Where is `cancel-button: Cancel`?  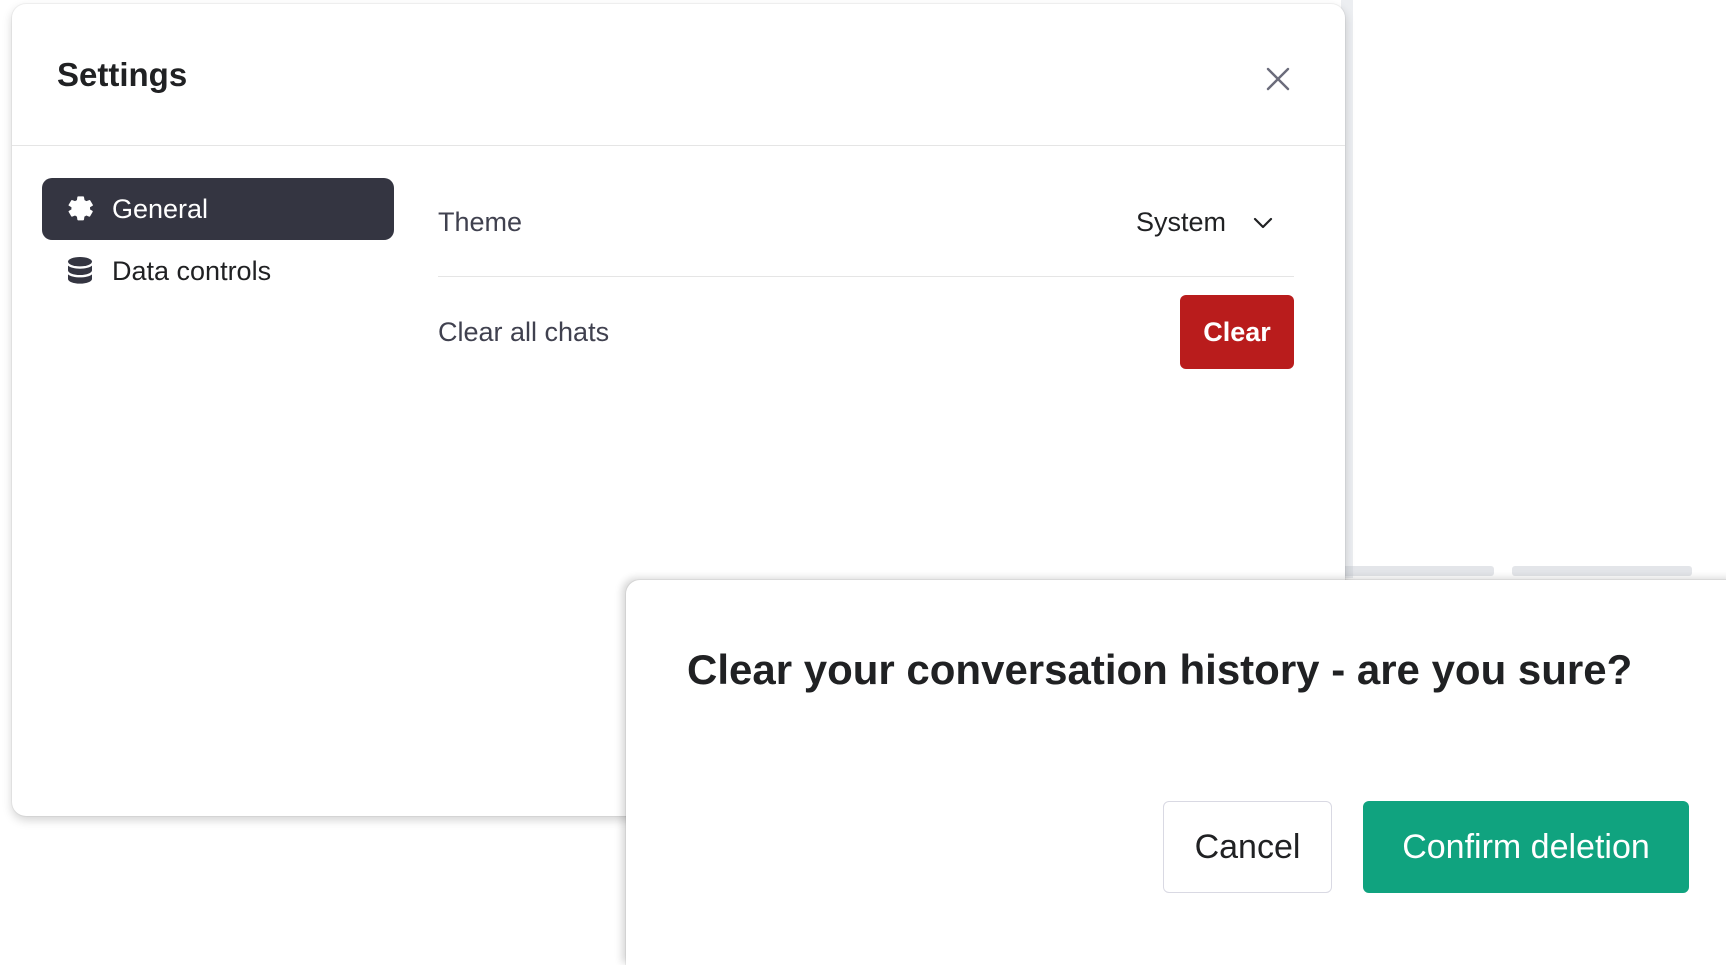
cancel-button: Cancel is located at coordinates (1247, 847).